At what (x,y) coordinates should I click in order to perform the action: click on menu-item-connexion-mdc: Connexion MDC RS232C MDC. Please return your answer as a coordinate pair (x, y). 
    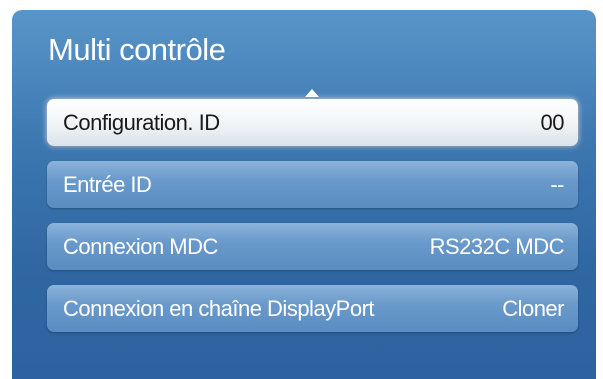
    Looking at the image, I should click on (312, 246).